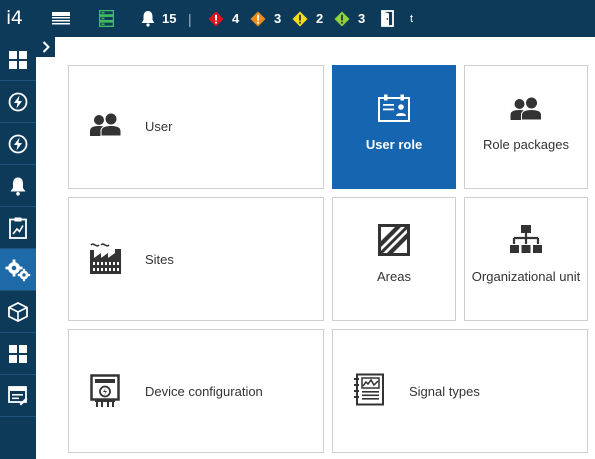  I want to click on sidebar-item-dashboard, so click(18, 60).